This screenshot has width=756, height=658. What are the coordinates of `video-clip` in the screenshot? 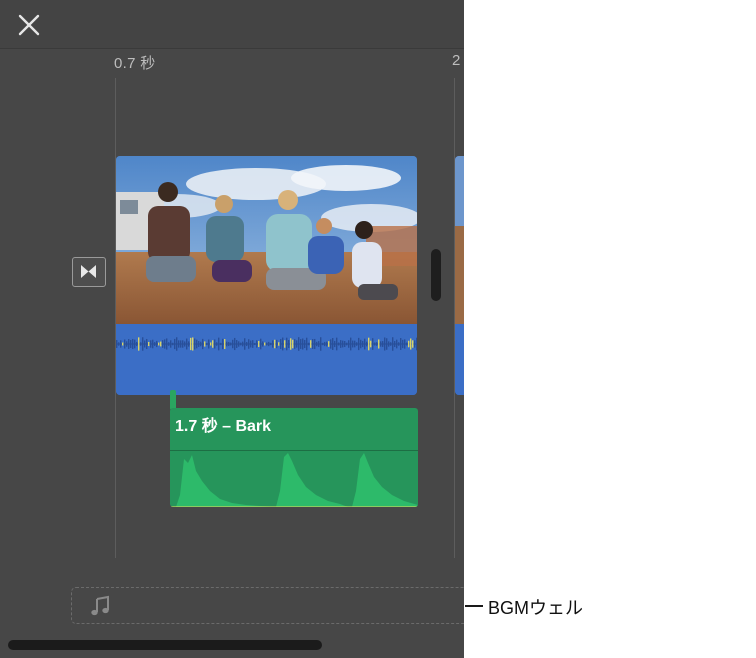 It's located at (266, 275).